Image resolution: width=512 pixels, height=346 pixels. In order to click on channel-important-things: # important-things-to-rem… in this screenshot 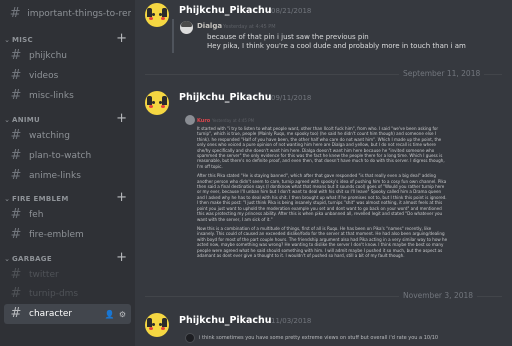, I will do `click(67, 14)`.